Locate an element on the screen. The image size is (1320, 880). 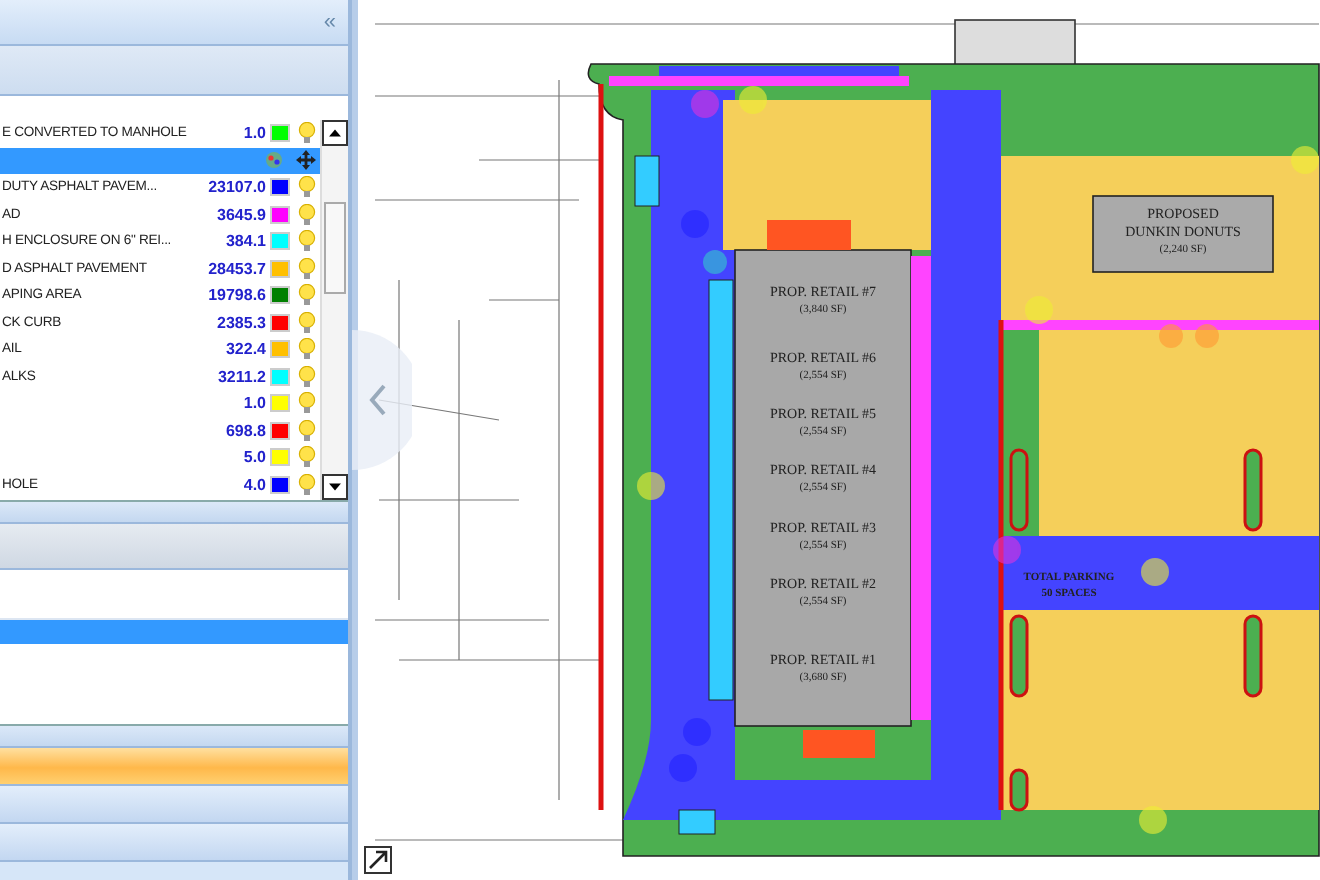
layer-area: 28453.7 is located at coordinates (238, 268).